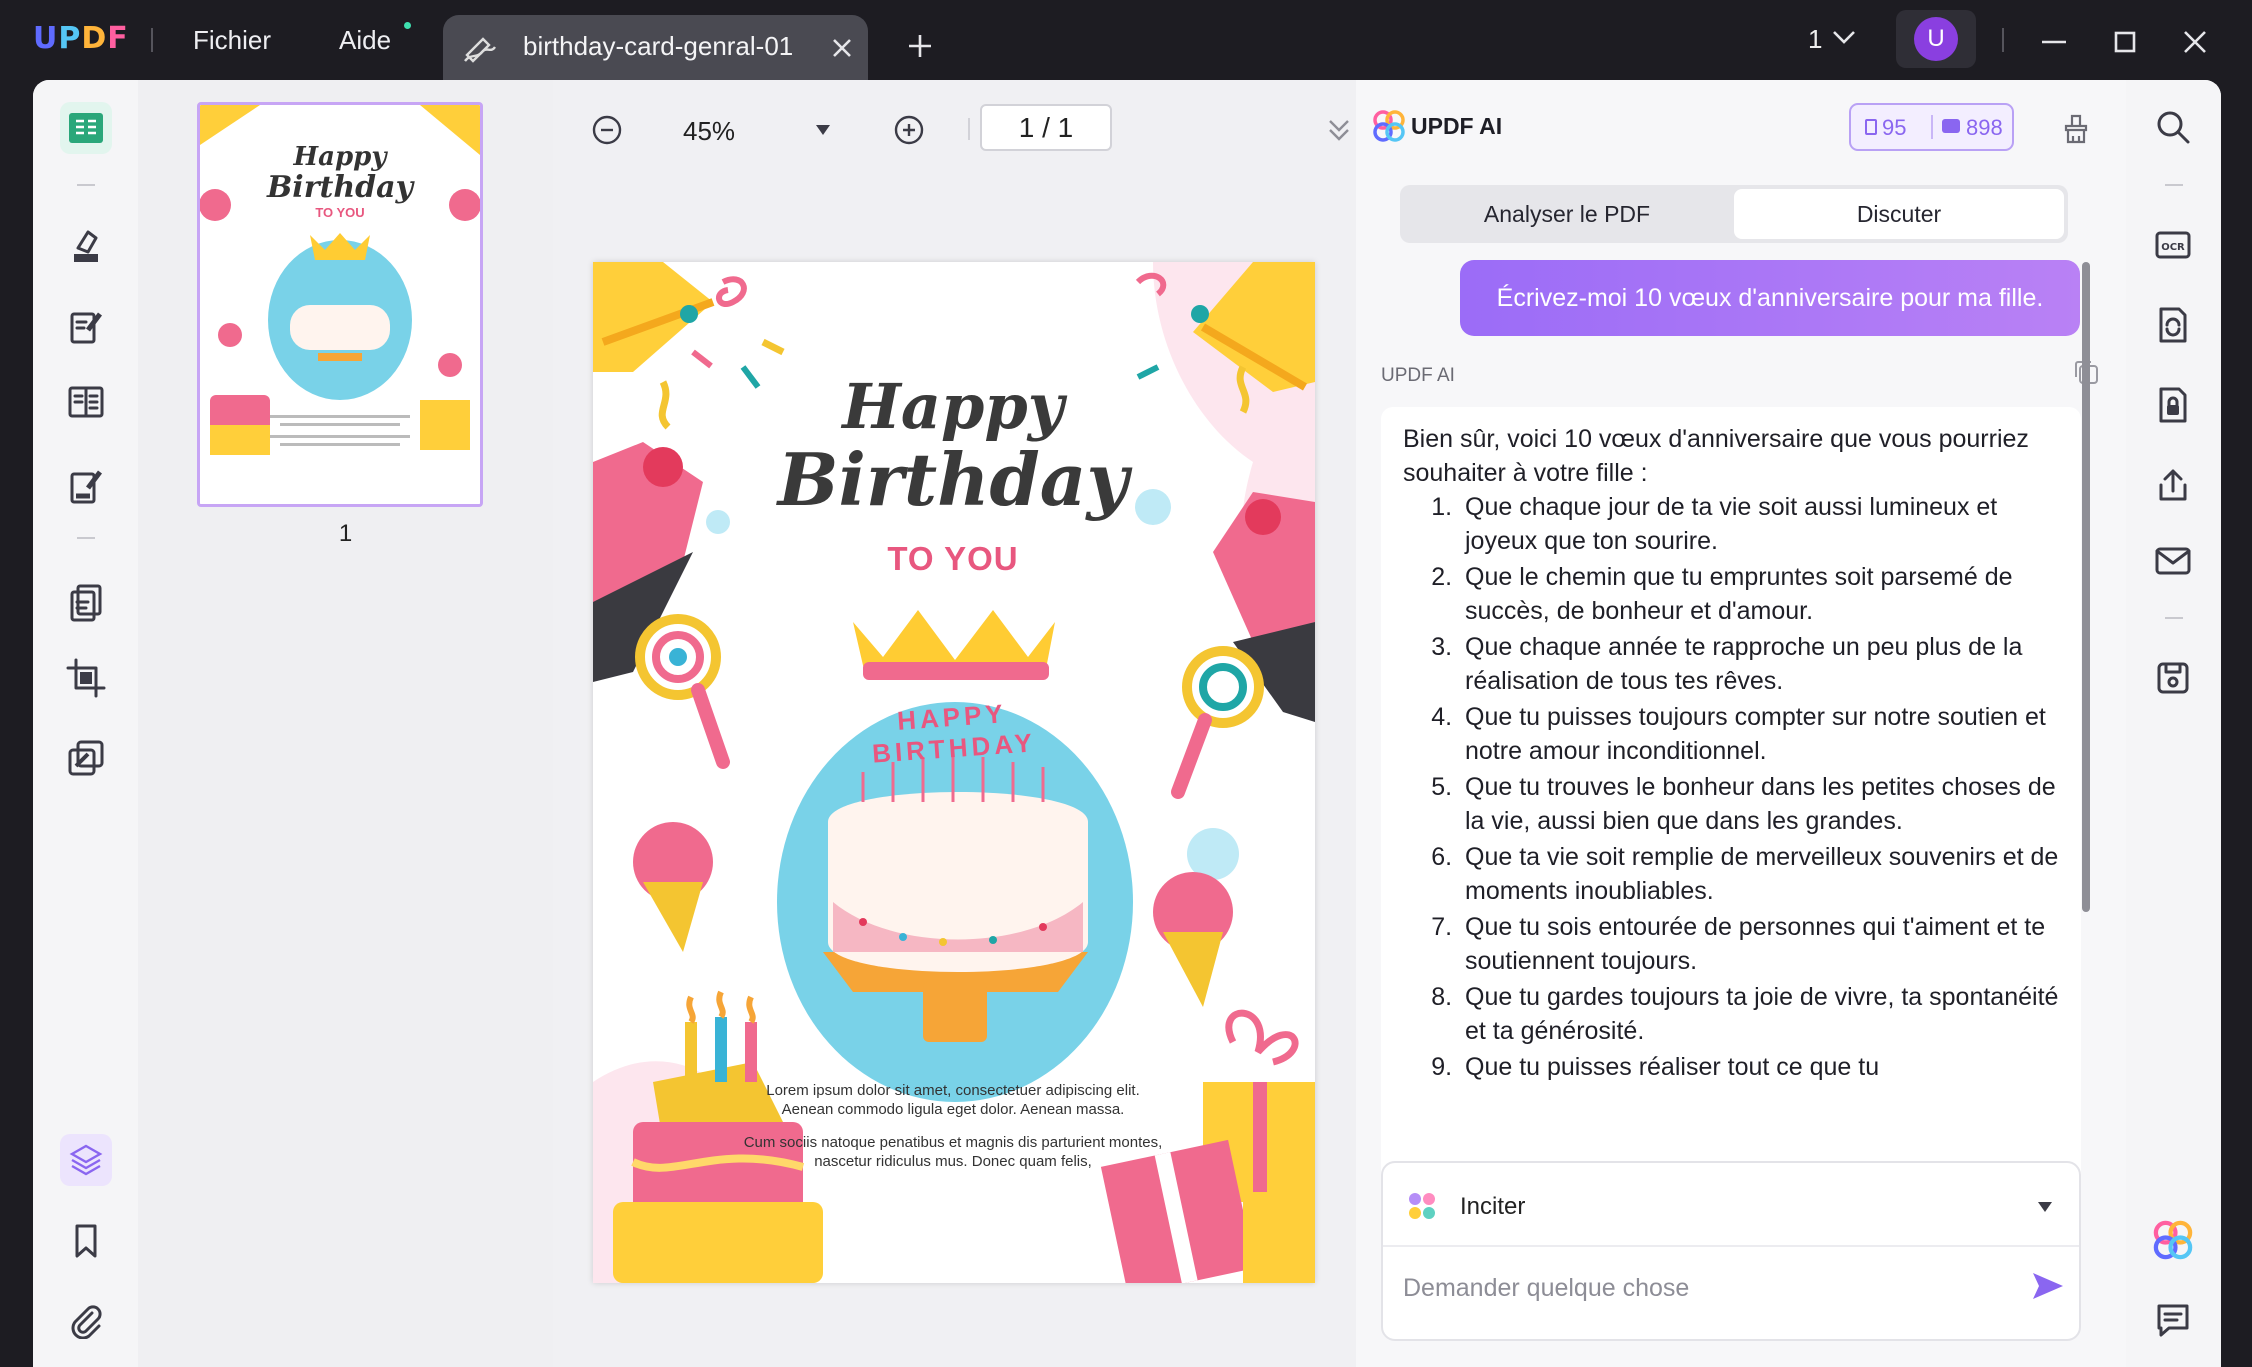  I want to click on card-title-birthday: Birthday, so click(953, 479).